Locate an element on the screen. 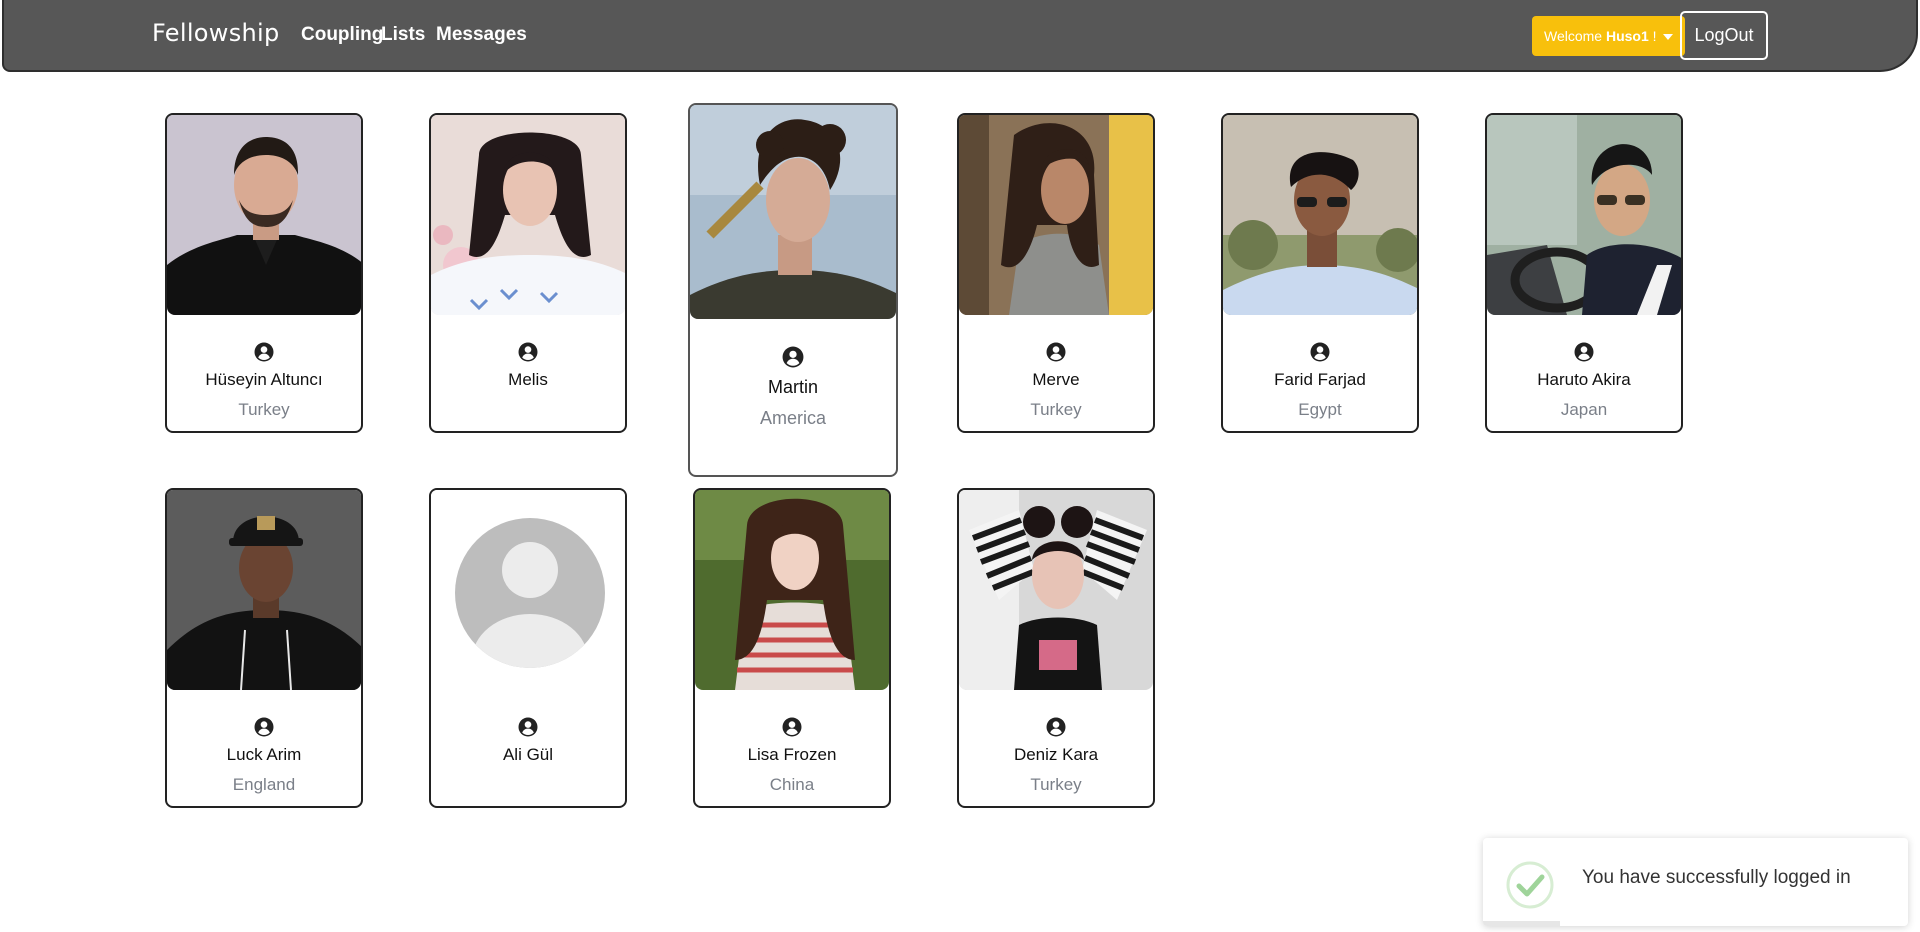 The height and width of the screenshot is (932, 1920). profile-card: Farid Farjad Egypt is located at coordinates (1320, 273).